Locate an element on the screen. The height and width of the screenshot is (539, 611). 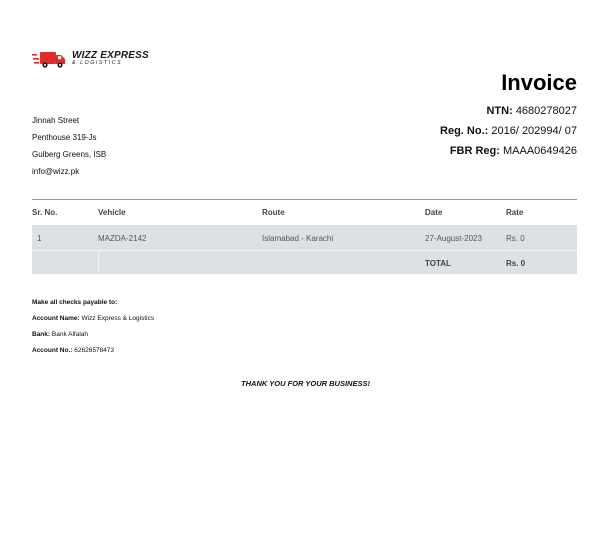
column-header-rate: Rate is located at coordinates (515, 212).